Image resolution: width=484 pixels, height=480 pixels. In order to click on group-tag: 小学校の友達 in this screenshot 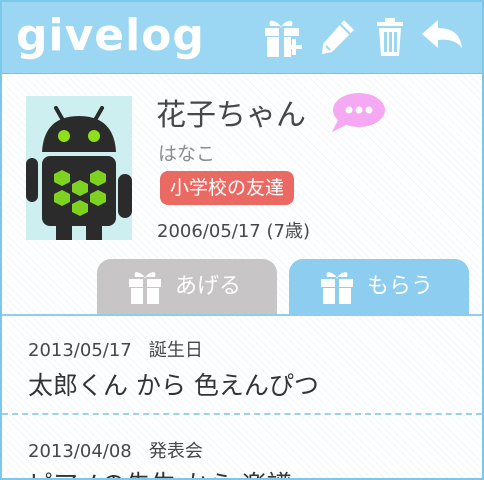, I will do `click(227, 188)`.